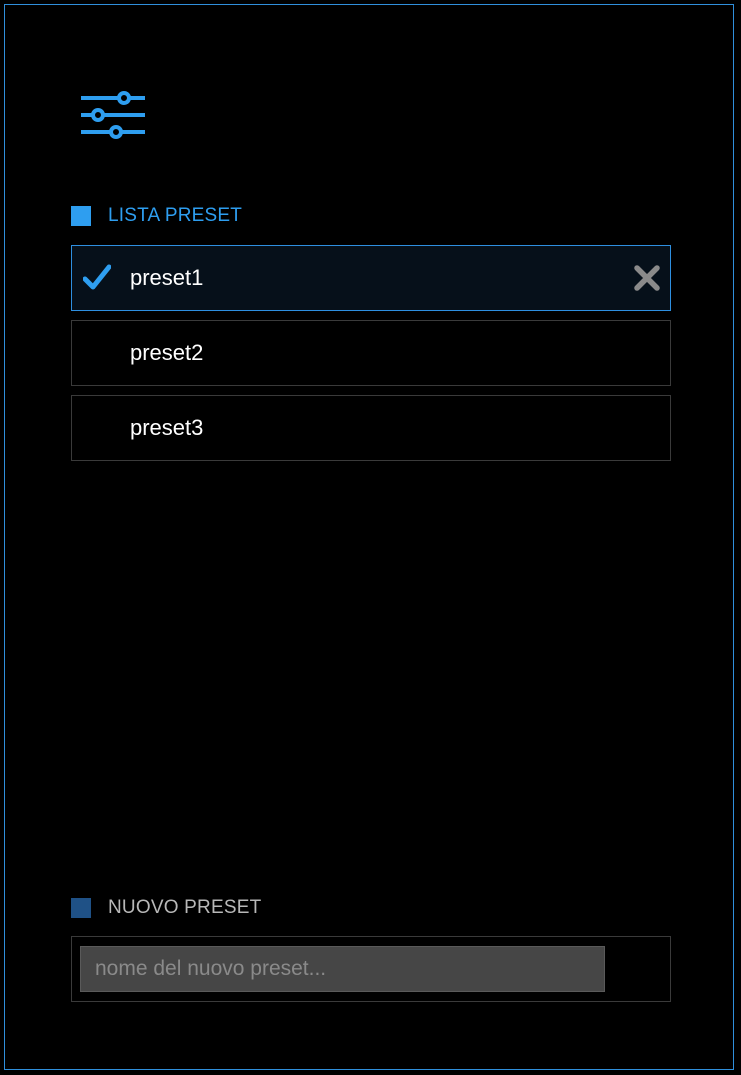 The width and height of the screenshot is (741, 1075). I want to click on preset-label: preset1, so click(167, 277).